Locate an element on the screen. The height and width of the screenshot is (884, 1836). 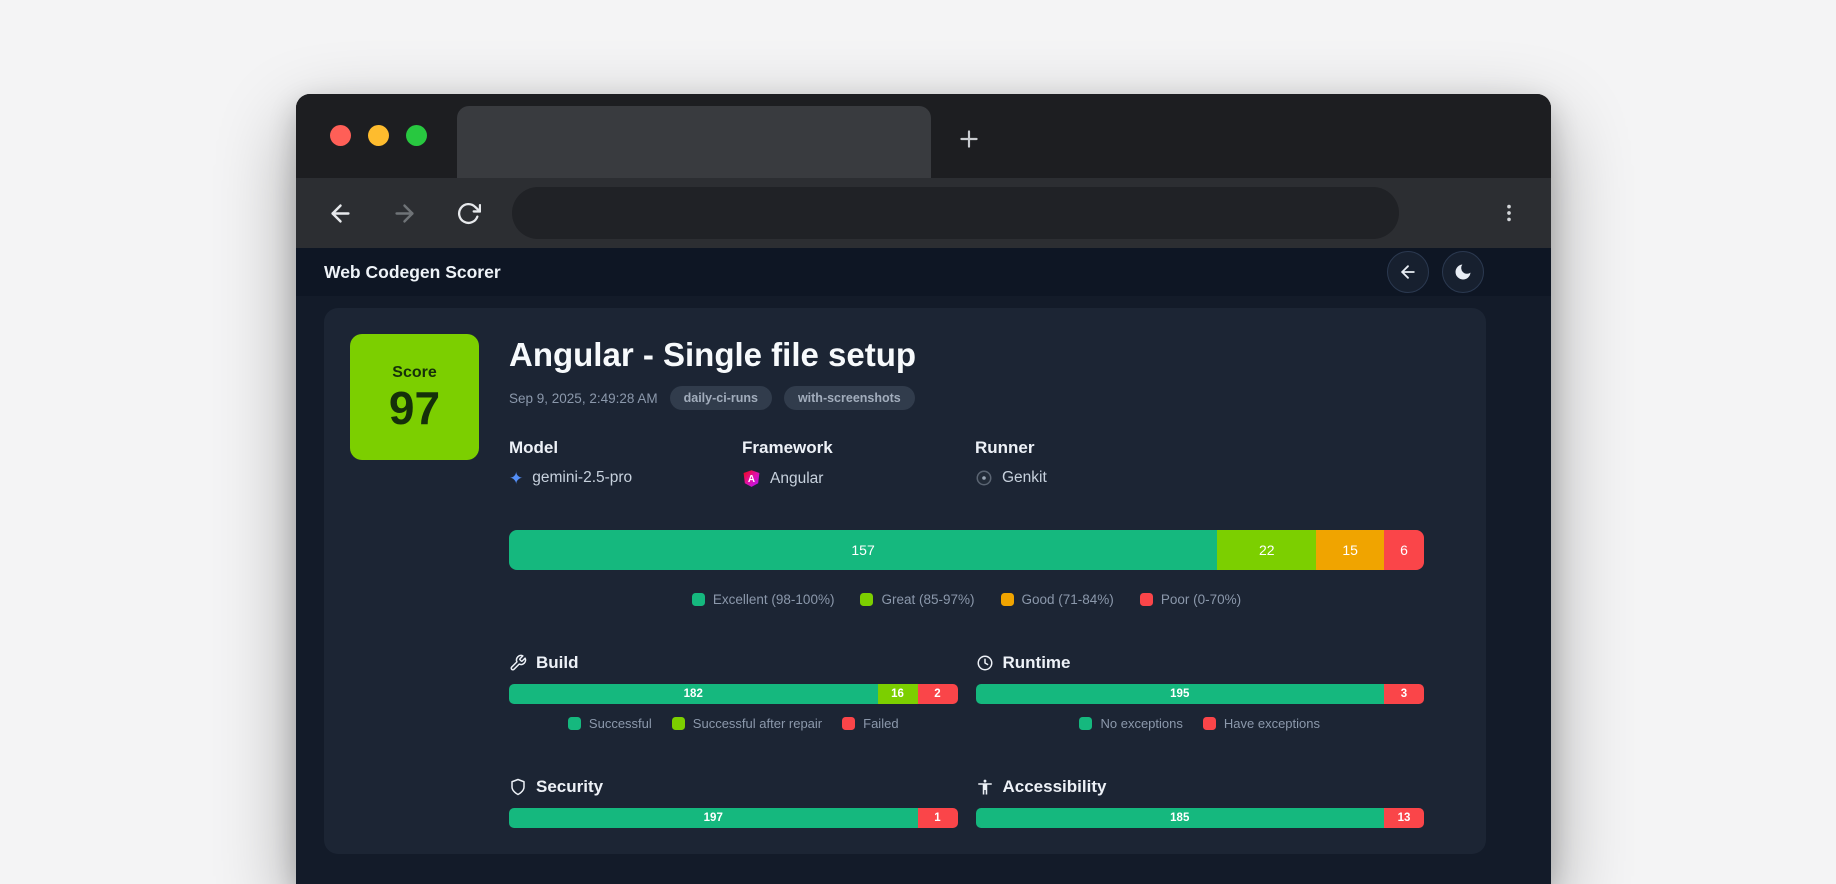
build-bar: 182 16 2 is located at coordinates (733, 694).